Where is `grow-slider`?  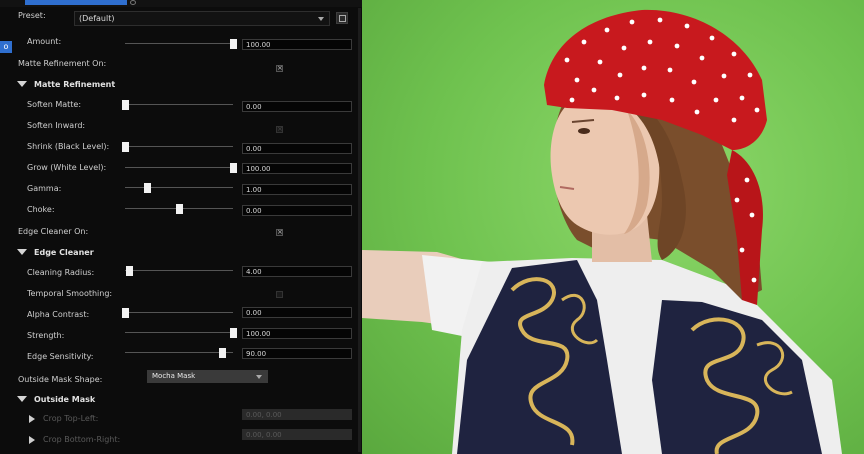
grow-slider is located at coordinates (181, 168).